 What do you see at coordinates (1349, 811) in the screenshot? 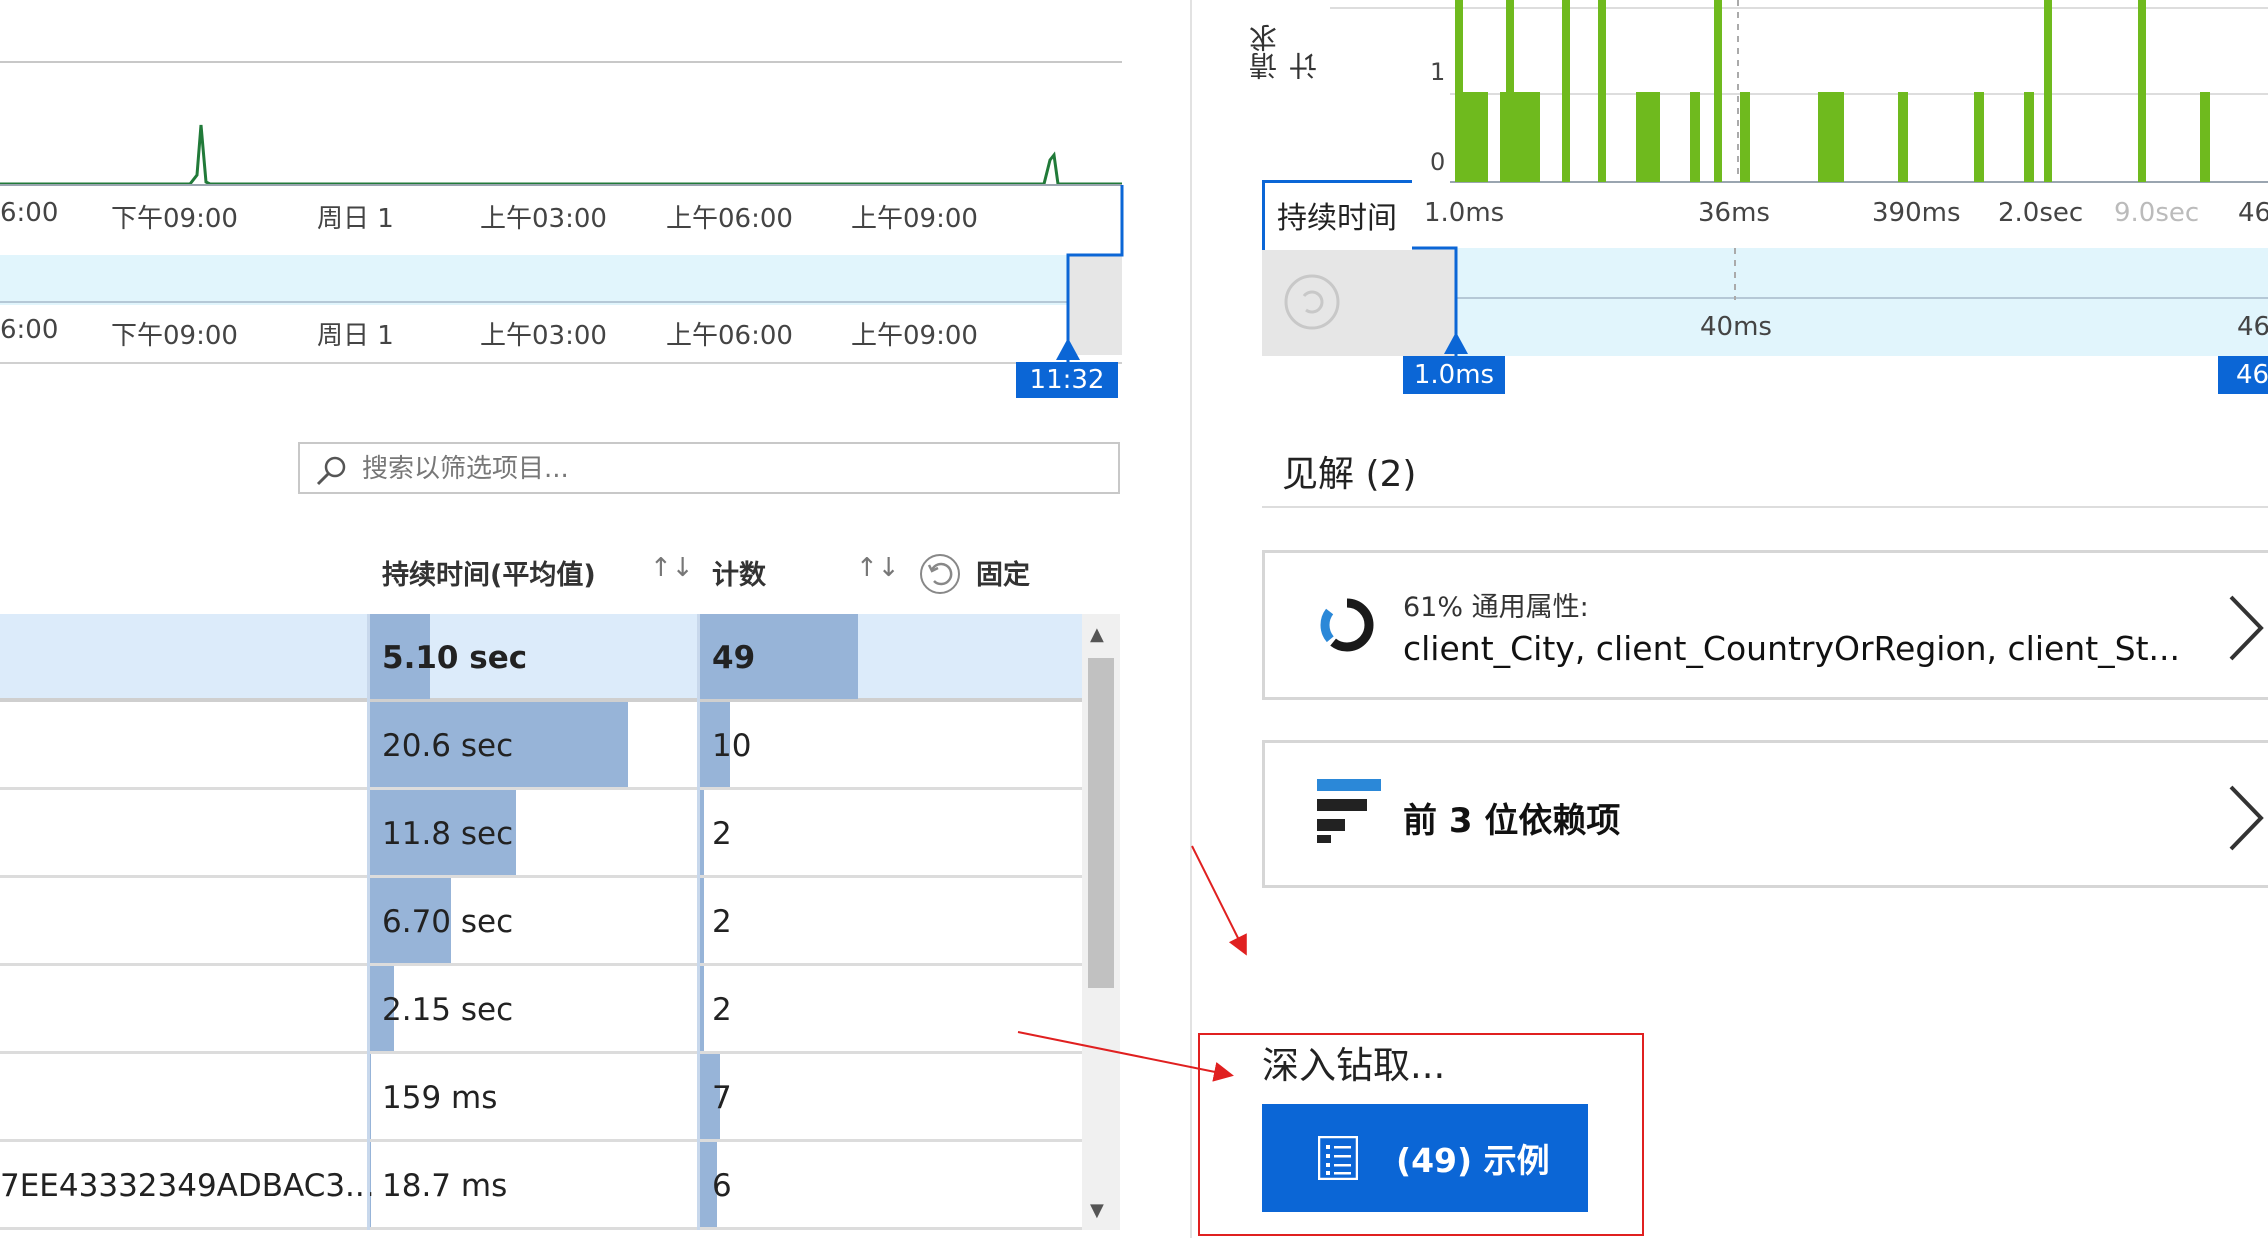
I see `dependencies-bars-icon` at bounding box center [1349, 811].